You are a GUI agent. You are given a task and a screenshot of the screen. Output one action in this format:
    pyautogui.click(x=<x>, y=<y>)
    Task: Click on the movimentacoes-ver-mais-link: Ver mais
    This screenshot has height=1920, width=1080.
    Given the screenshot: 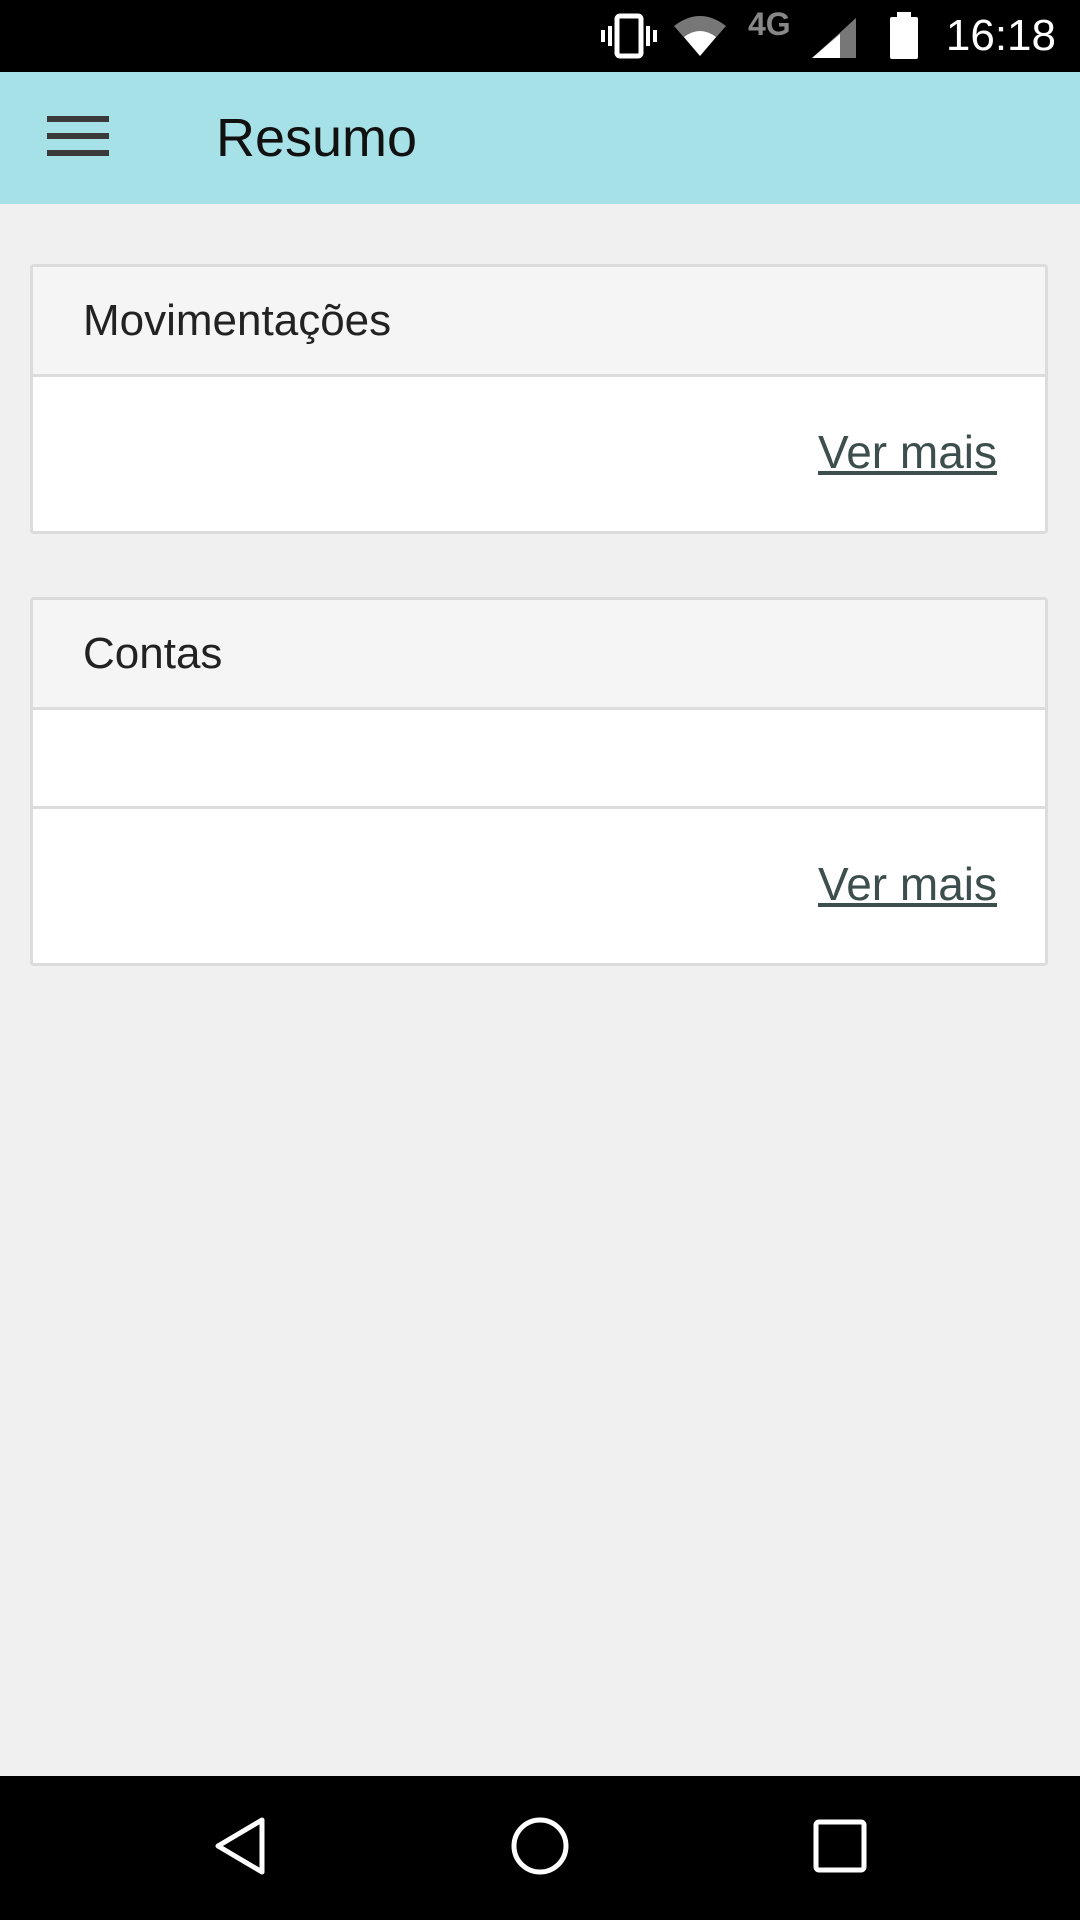 What is the action you would take?
    pyautogui.click(x=907, y=452)
    